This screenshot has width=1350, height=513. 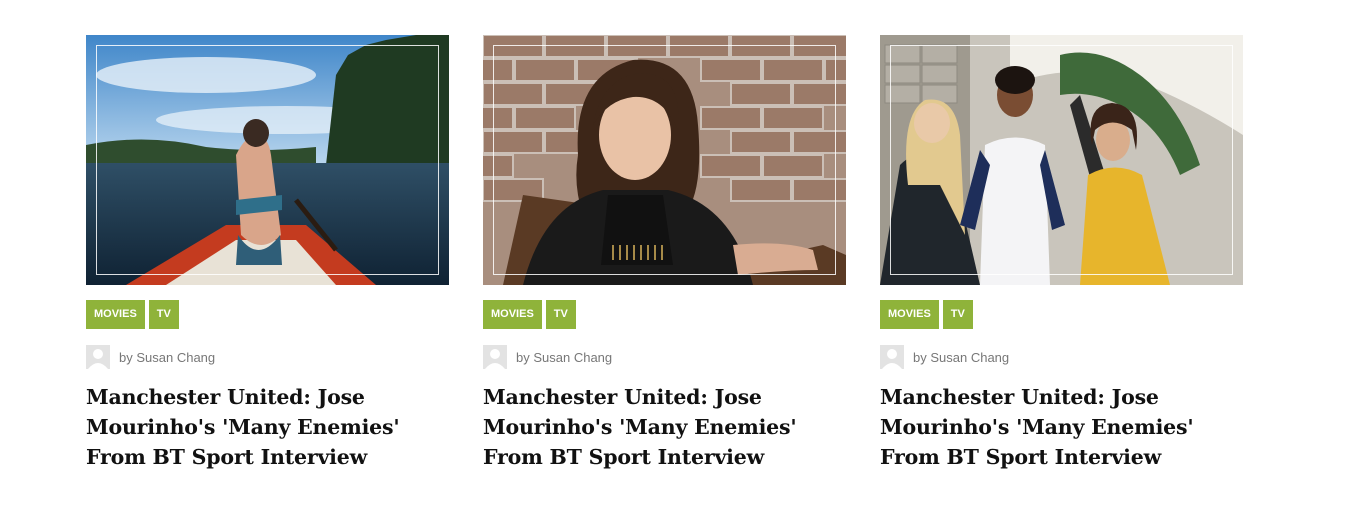 I want to click on friends-talking-photo, so click(x=1061, y=160).